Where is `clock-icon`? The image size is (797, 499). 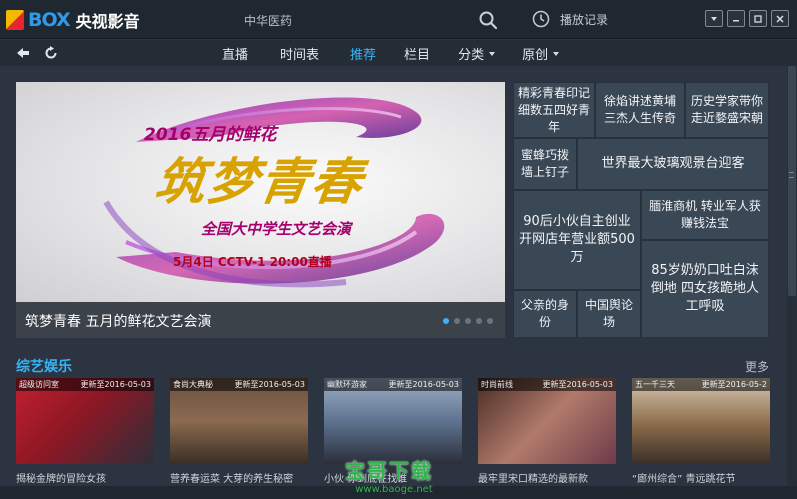
clock-icon is located at coordinates (541, 19).